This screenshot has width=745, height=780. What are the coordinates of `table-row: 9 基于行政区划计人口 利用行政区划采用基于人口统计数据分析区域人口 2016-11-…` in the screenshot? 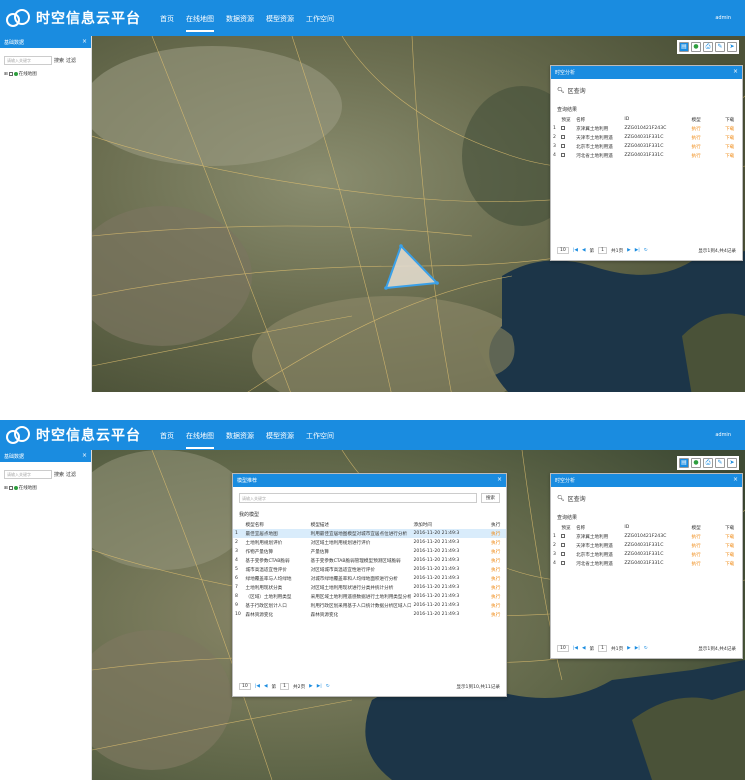 It's located at (369, 605).